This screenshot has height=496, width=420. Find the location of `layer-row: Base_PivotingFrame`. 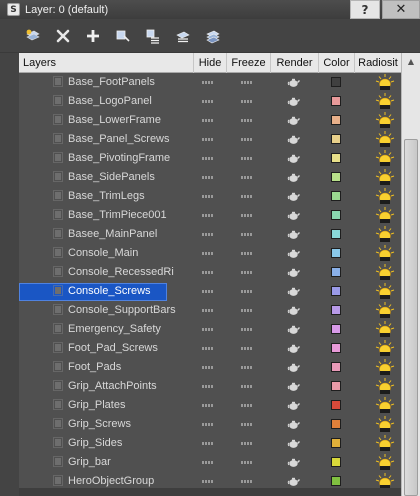

layer-row: Base_PivotingFrame is located at coordinates (210, 158).